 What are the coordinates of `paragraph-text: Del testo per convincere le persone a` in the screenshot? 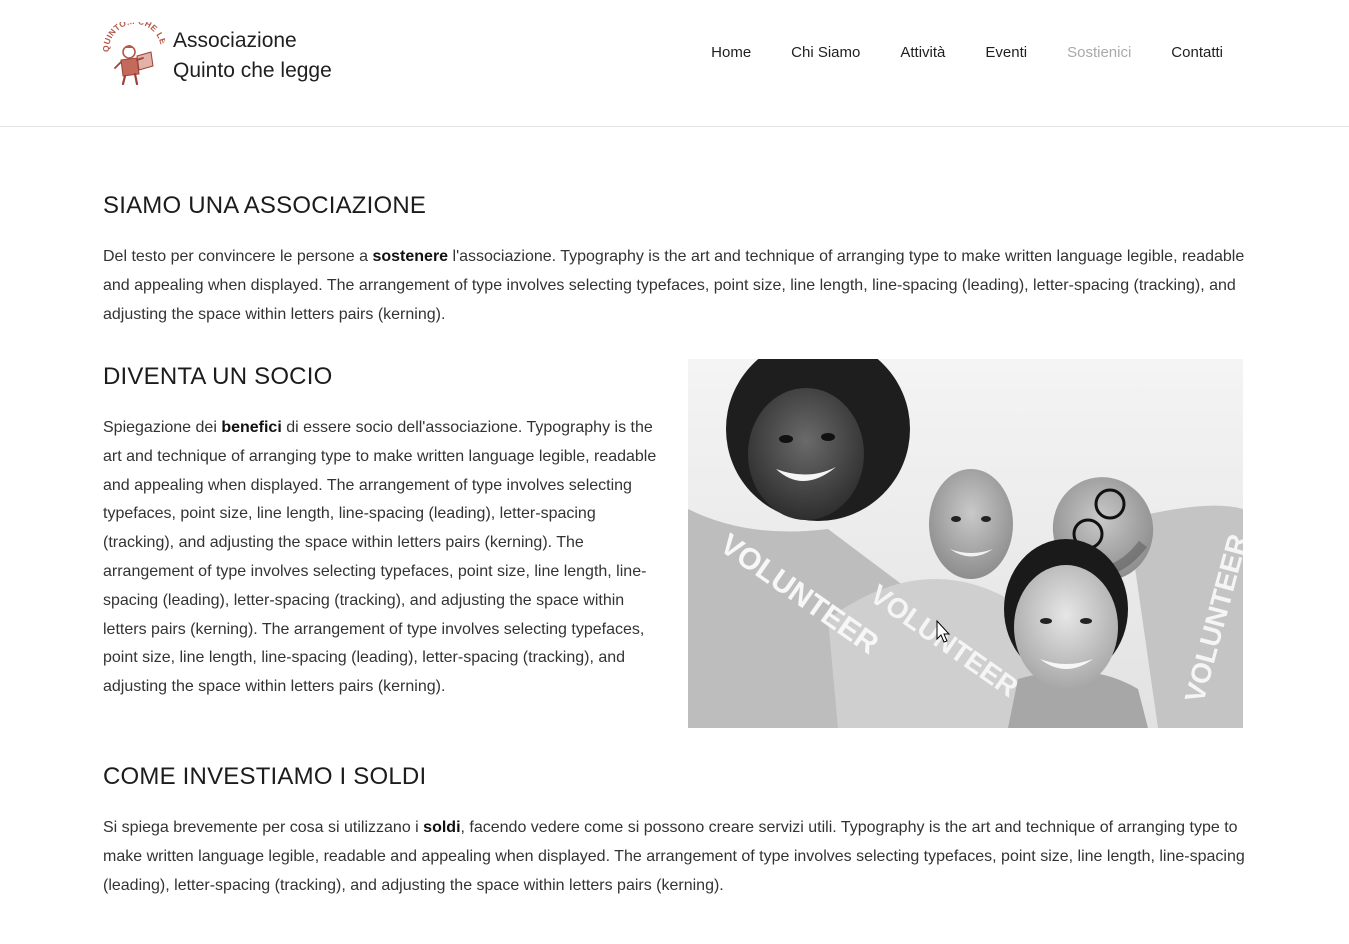 It's located at (238, 256).